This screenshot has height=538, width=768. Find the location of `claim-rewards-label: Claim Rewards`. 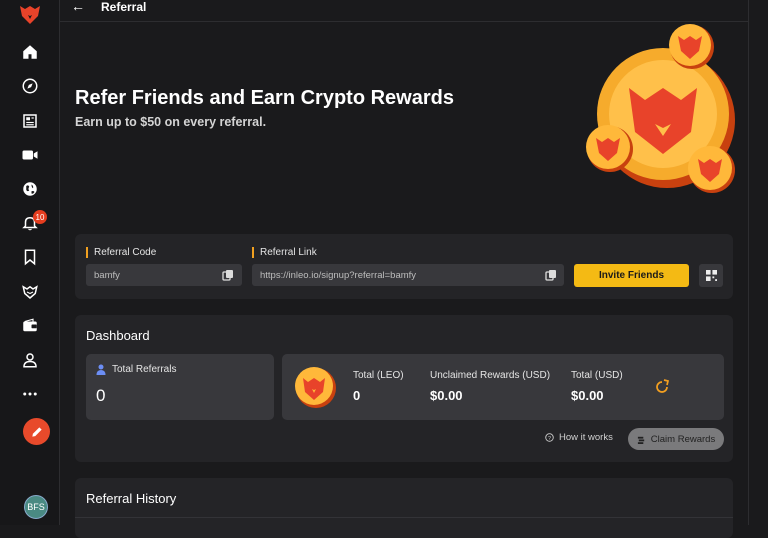

claim-rewards-label: Claim Rewards is located at coordinates (683, 439).